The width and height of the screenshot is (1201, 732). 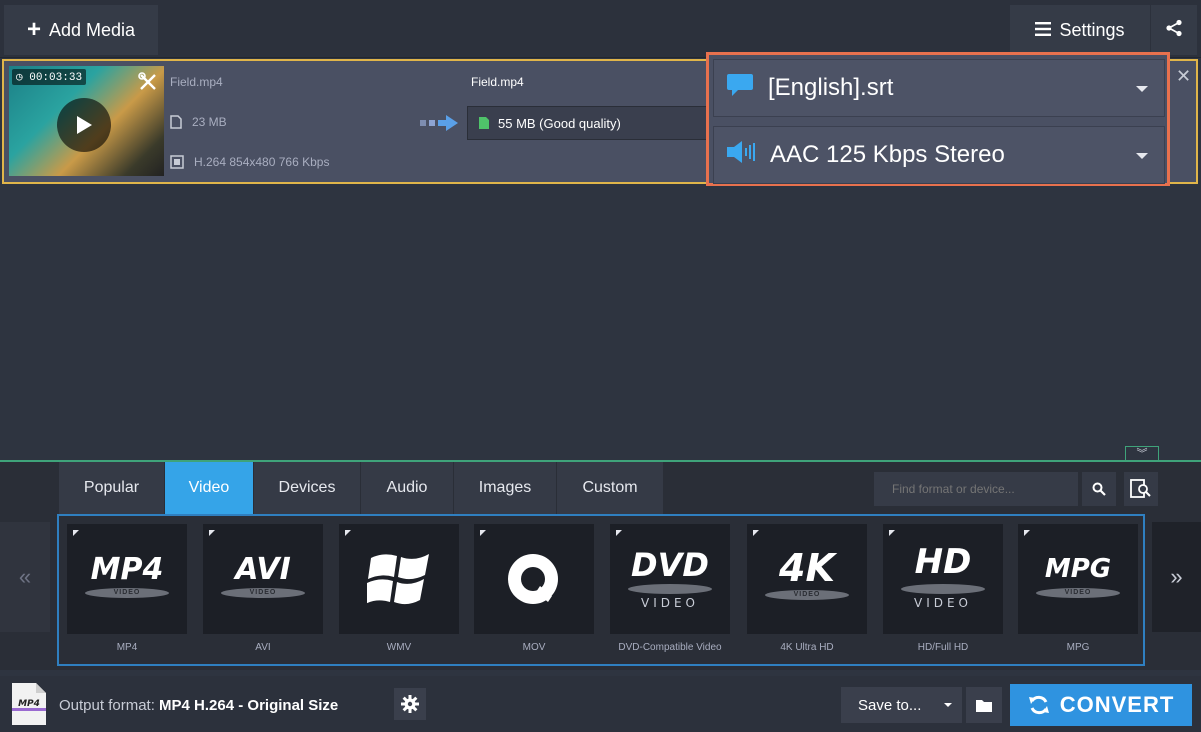 I want to click on output-format-label: Output format: MP4 H.264 - Original Size, so click(x=198, y=705).